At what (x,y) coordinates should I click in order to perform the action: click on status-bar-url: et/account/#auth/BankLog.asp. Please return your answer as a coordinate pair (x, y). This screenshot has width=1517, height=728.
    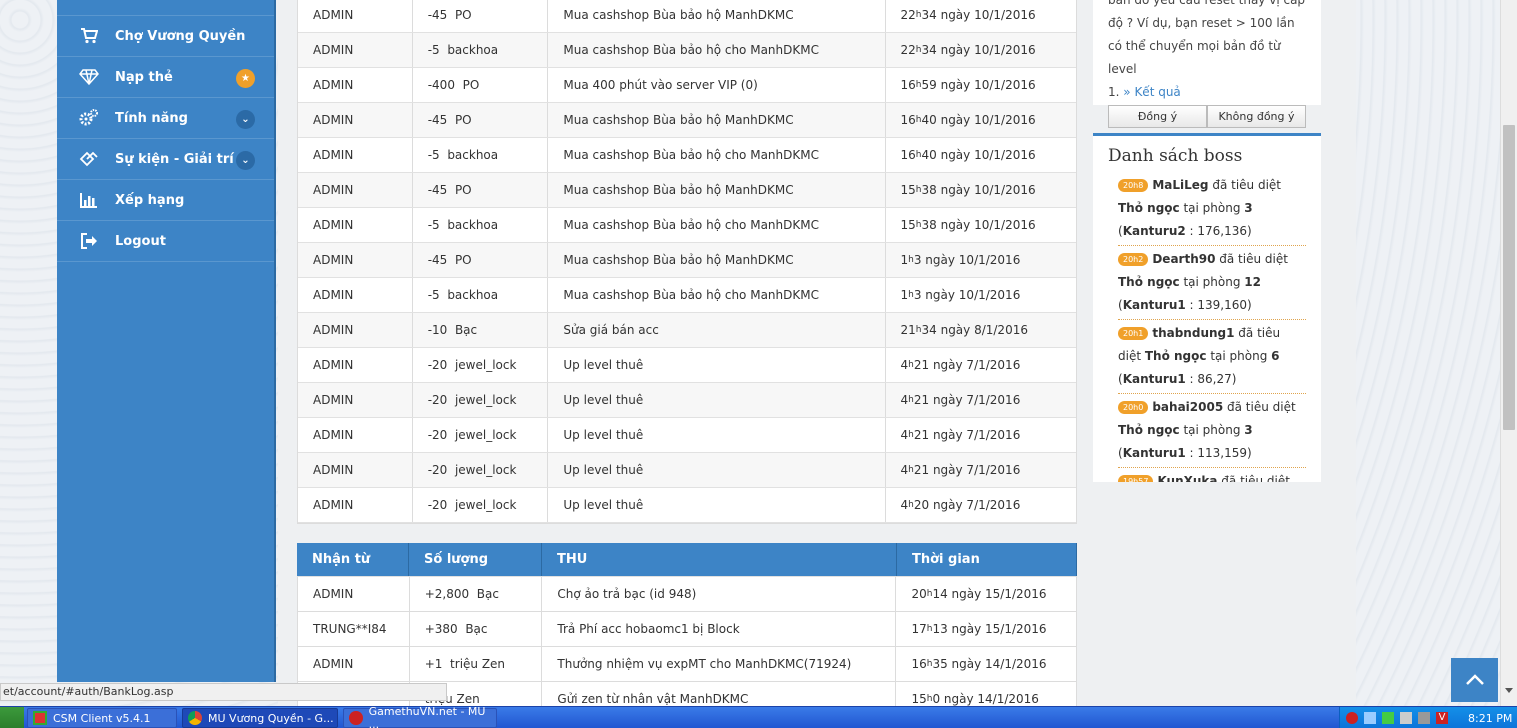
    Looking at the image, I should click on (223, 692).